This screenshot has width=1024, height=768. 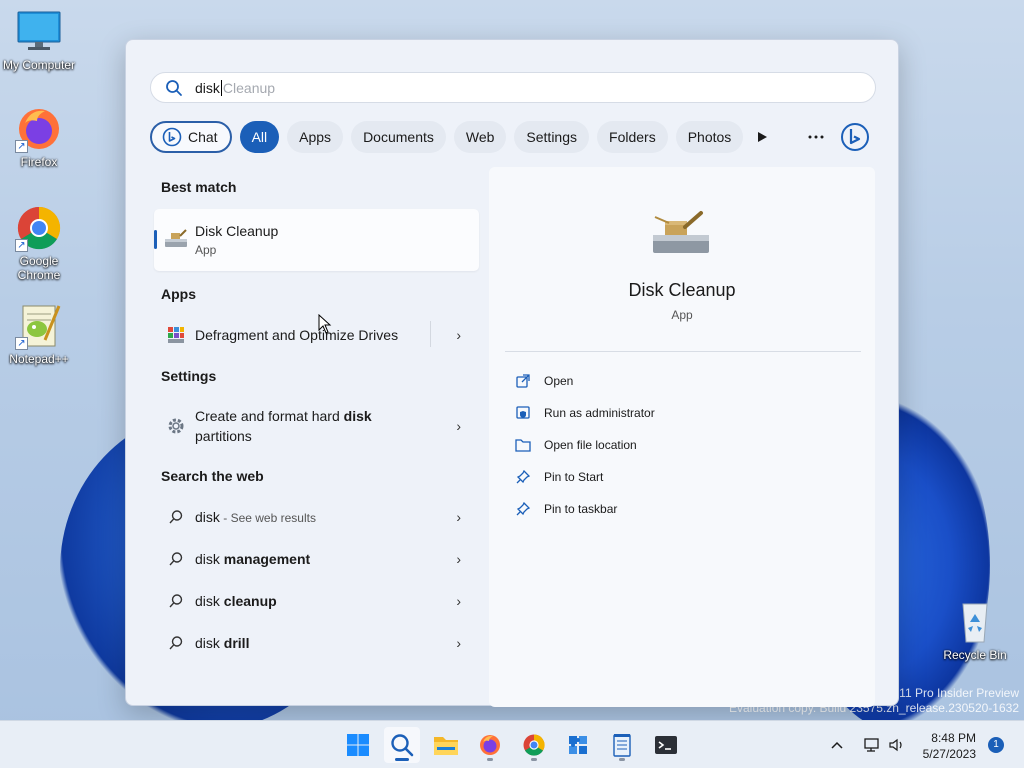 What do you see at coordinates (523, 381) in the screenshot?
I see `open-external-icon` at bounding box center [523, 381].